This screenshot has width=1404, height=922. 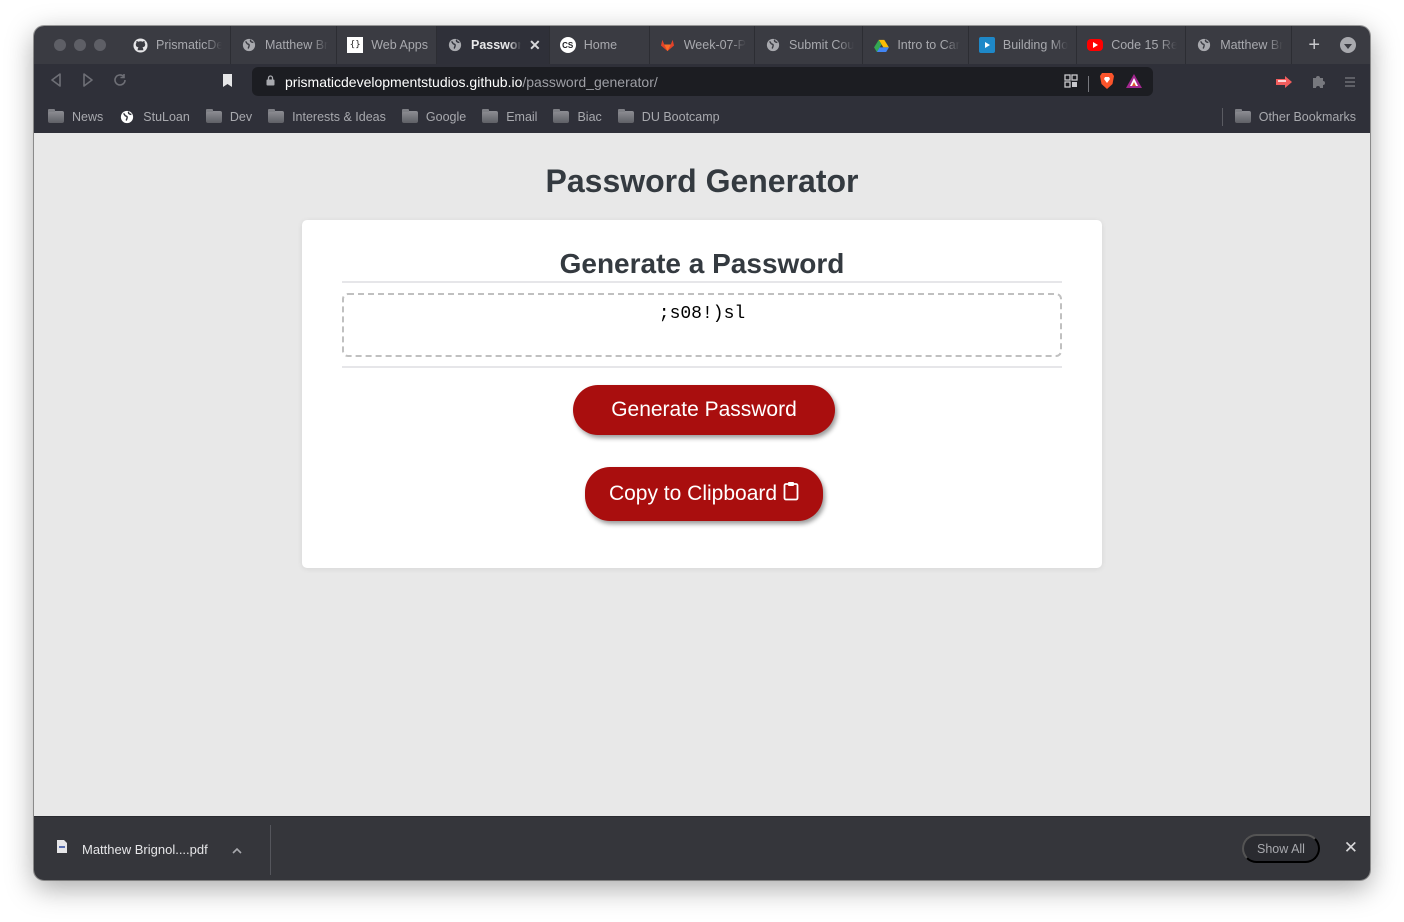 What do you see at coordinates (881, 45) in the screenshot?
I see `google-drive-icon` at bounding box center [881, 45].